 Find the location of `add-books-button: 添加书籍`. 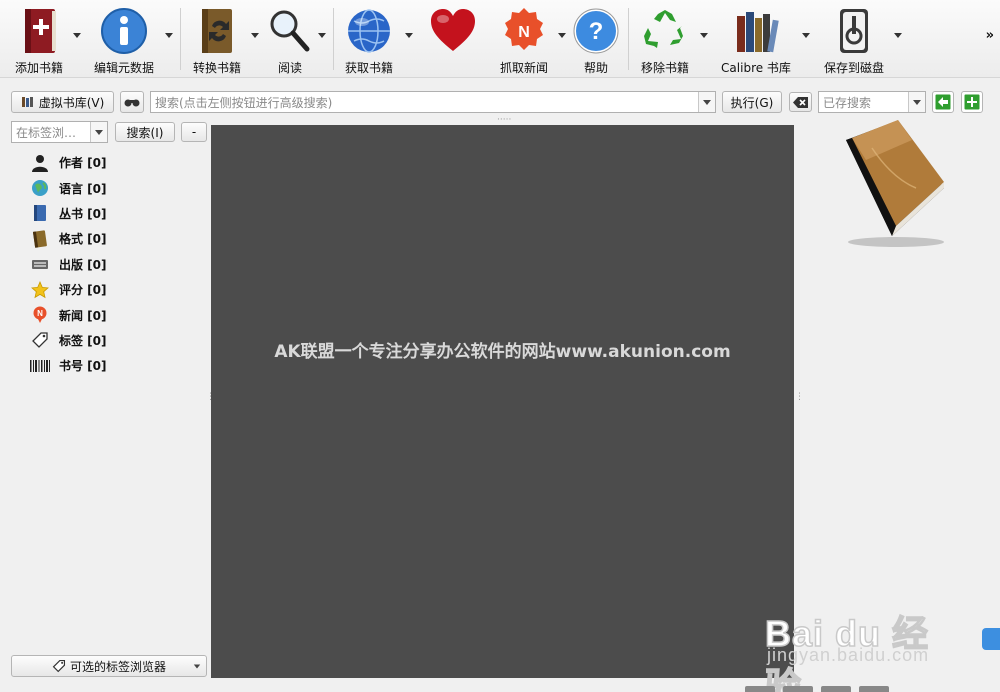

add-books-button: 添加书籍 is located at coordinates (39, 39).